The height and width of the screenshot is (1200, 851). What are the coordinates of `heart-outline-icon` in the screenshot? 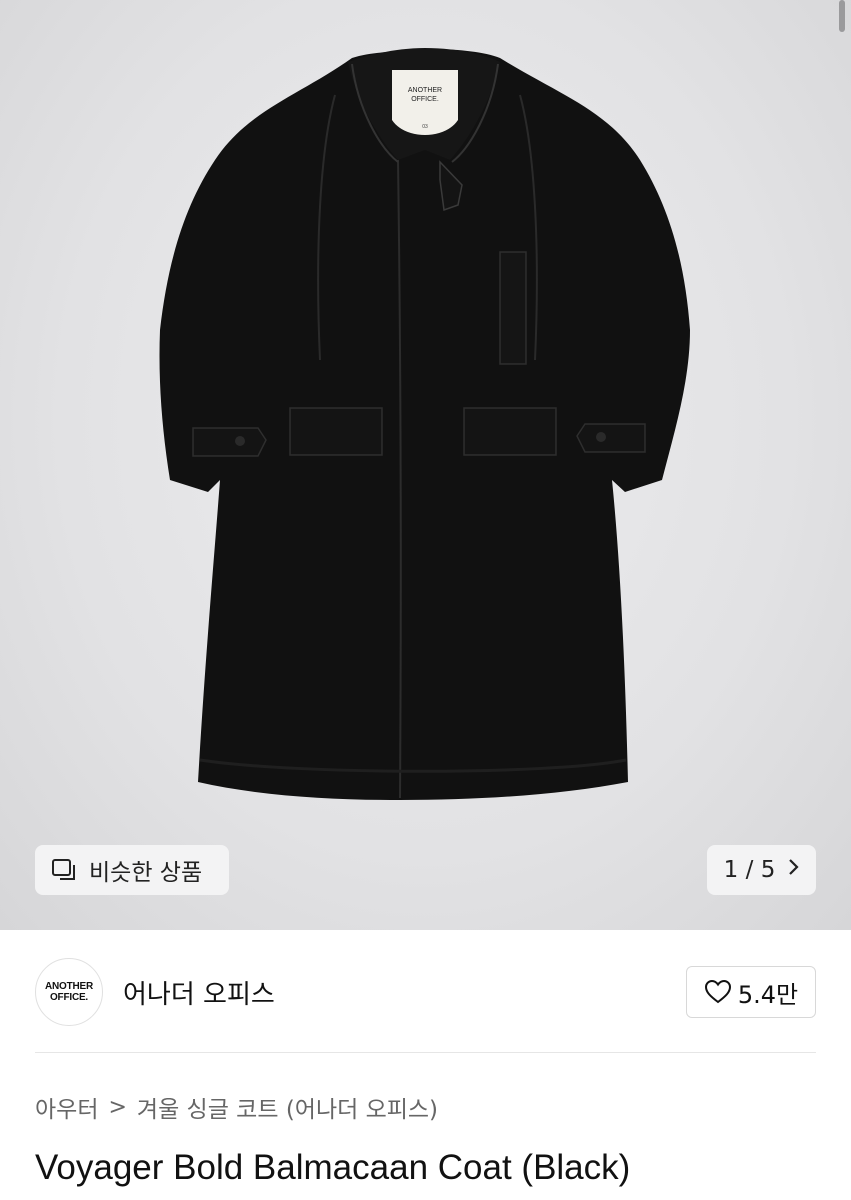 It's located at (718, 992).